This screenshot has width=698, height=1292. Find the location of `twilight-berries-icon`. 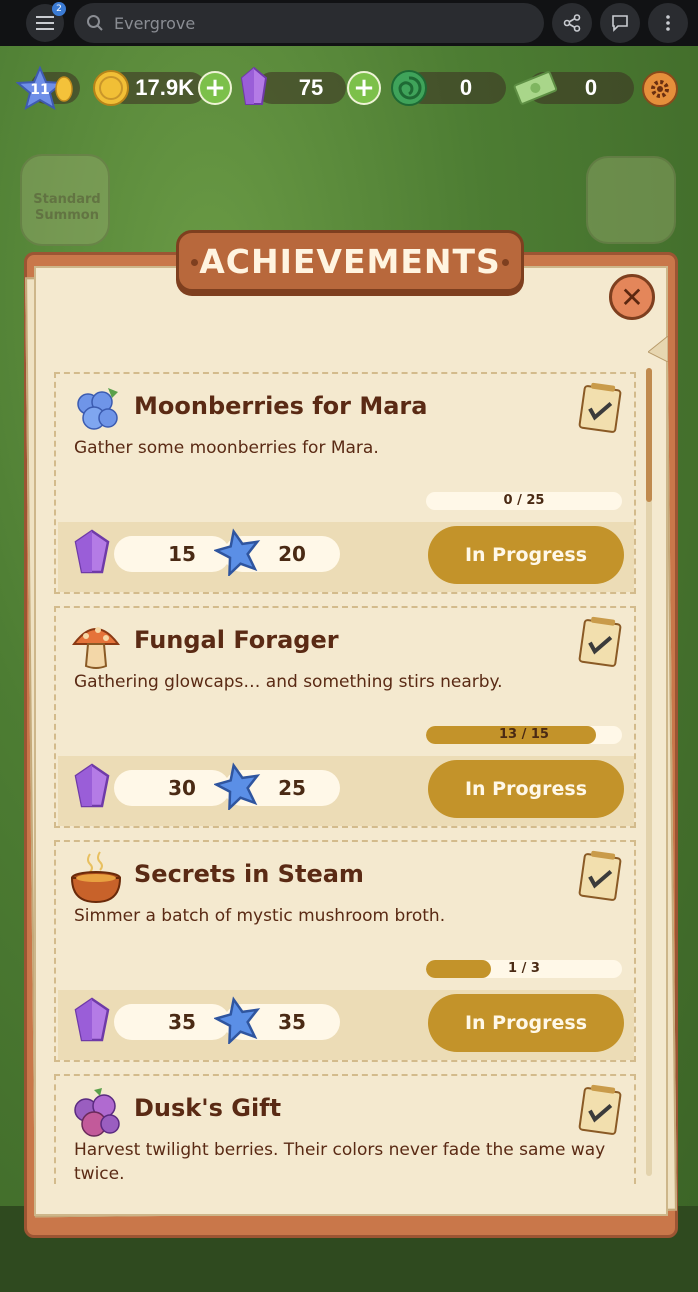

twilight-berries-icon is located at coordinates (97, 1112).